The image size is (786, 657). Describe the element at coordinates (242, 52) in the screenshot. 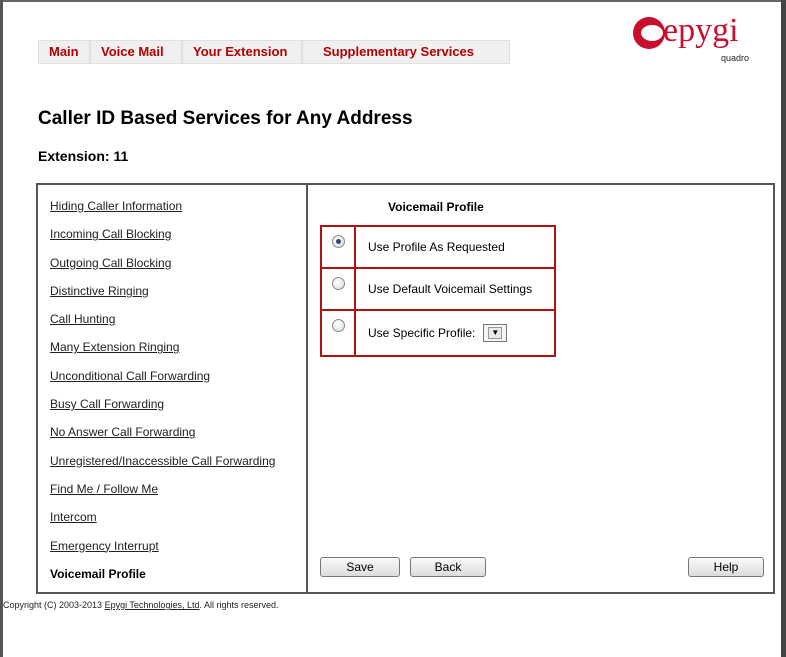

I see `tab-your-extension: Your Extension` at that location.